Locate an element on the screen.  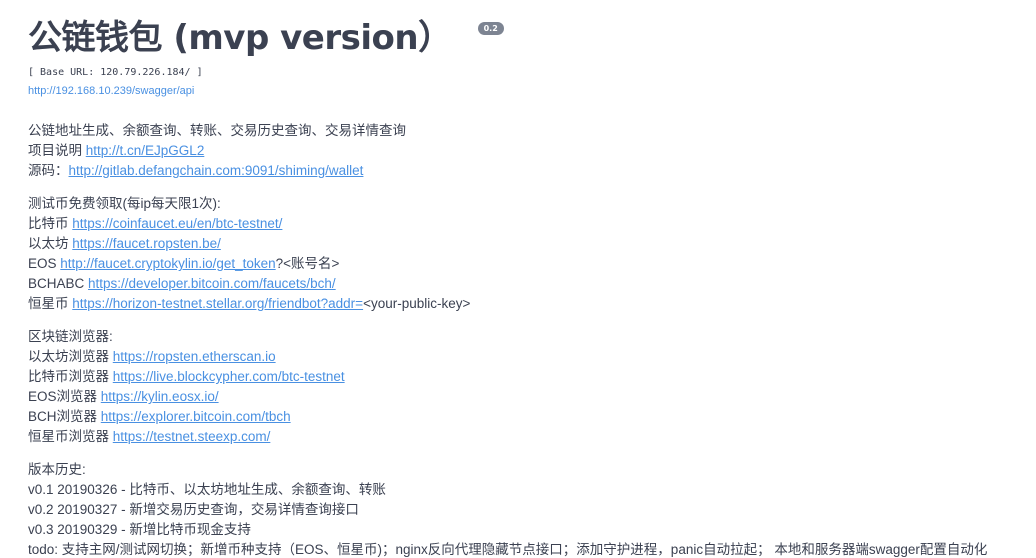
explorer-link: https://live.blockcypher.com/btc-testnet is located at coordinates (229, 376).